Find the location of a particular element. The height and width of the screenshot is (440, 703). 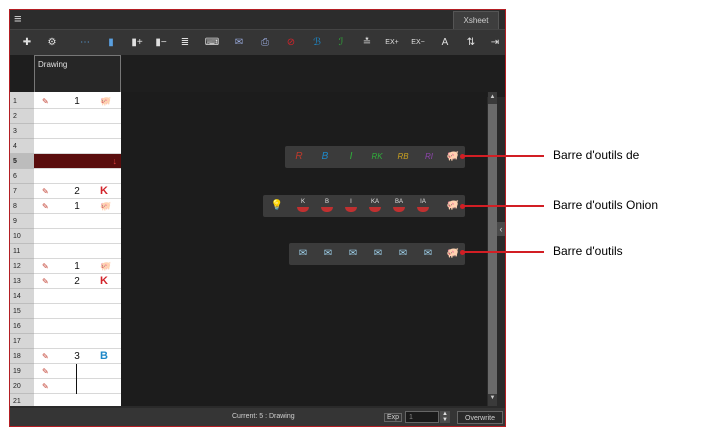

xsheet-cell: ✎ 3 B is located at coordinates (77, 356).